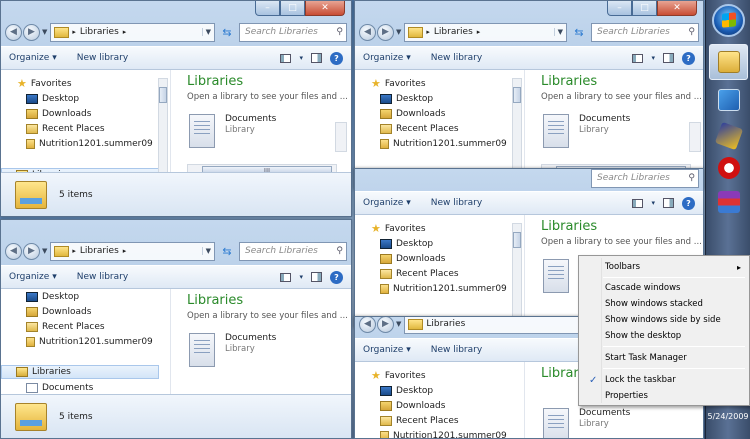 Image resolution: width=750 pixels, height=439 pixels. What do you see at coordinates (728, 136) in the screenshot?
I see `taskbar-app-button` at bounding box center [728, 136].